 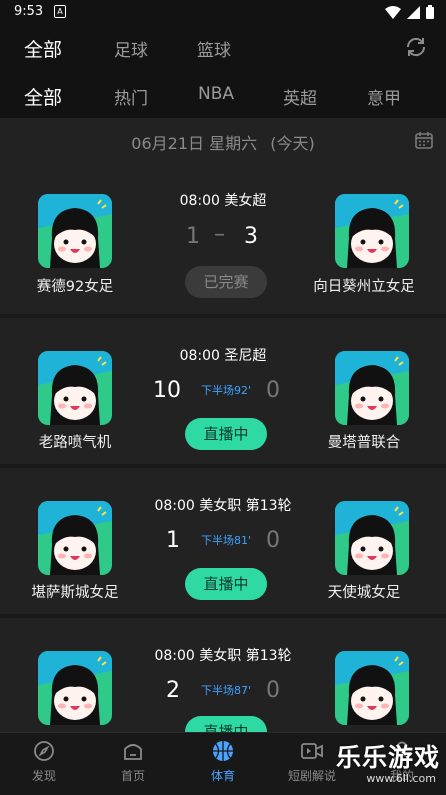 I want to click on today-text: (今天), so click(x=292, y=143).